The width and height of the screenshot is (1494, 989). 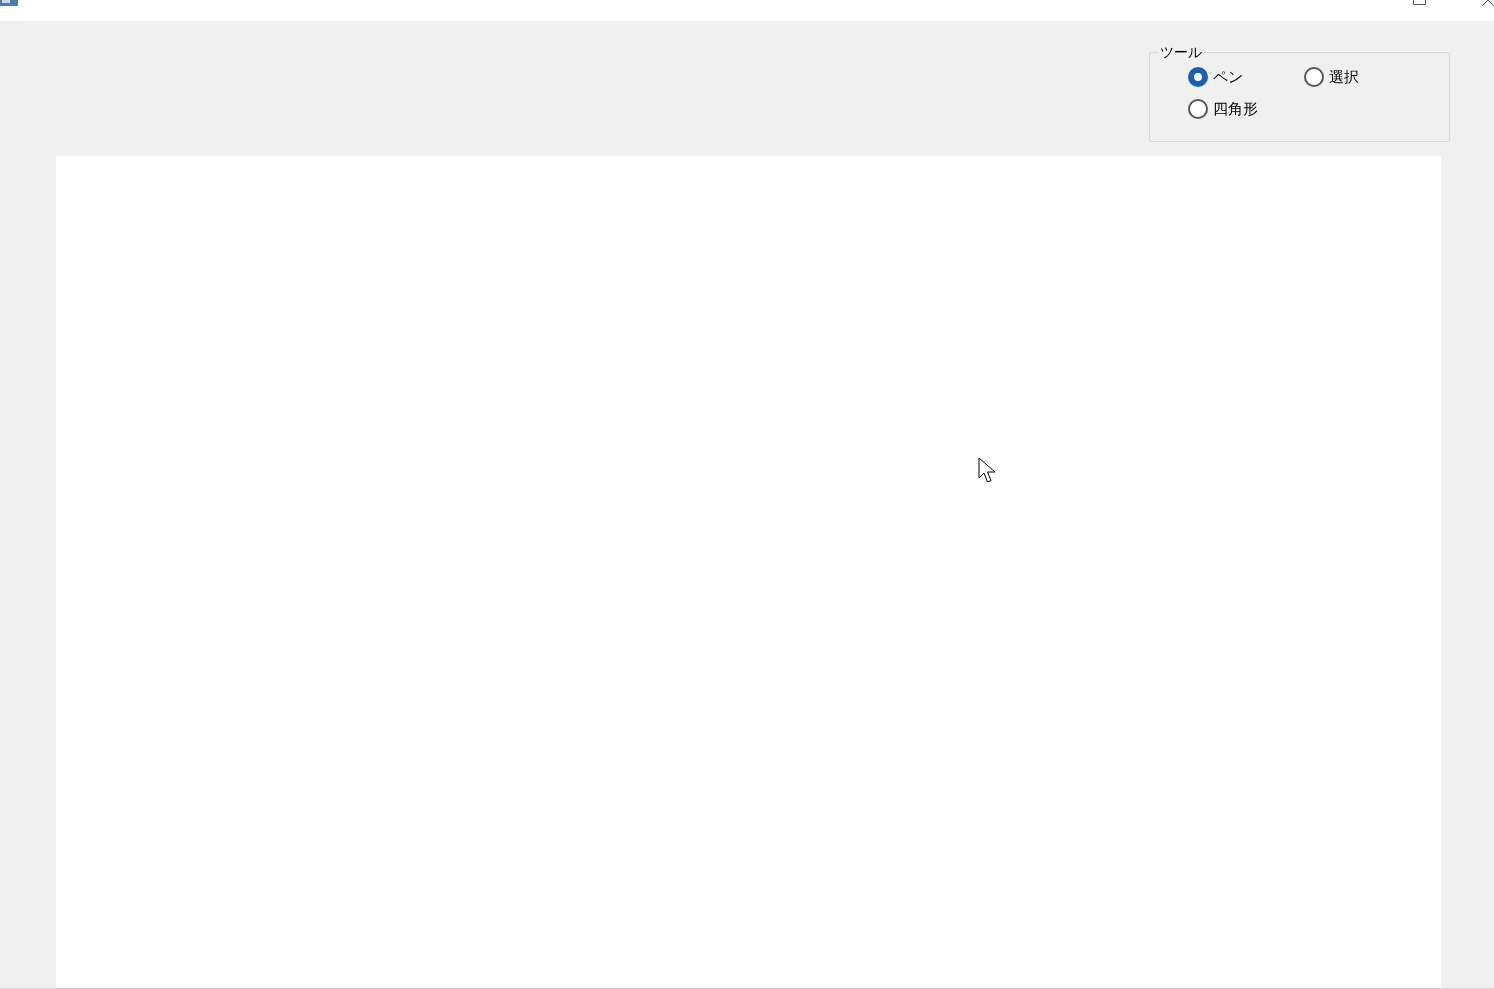 What do you see at coordinates (1223, 109) in the screenshot?
I see `tool-radio-option: 四角形` at bounding box center [1223, 109].